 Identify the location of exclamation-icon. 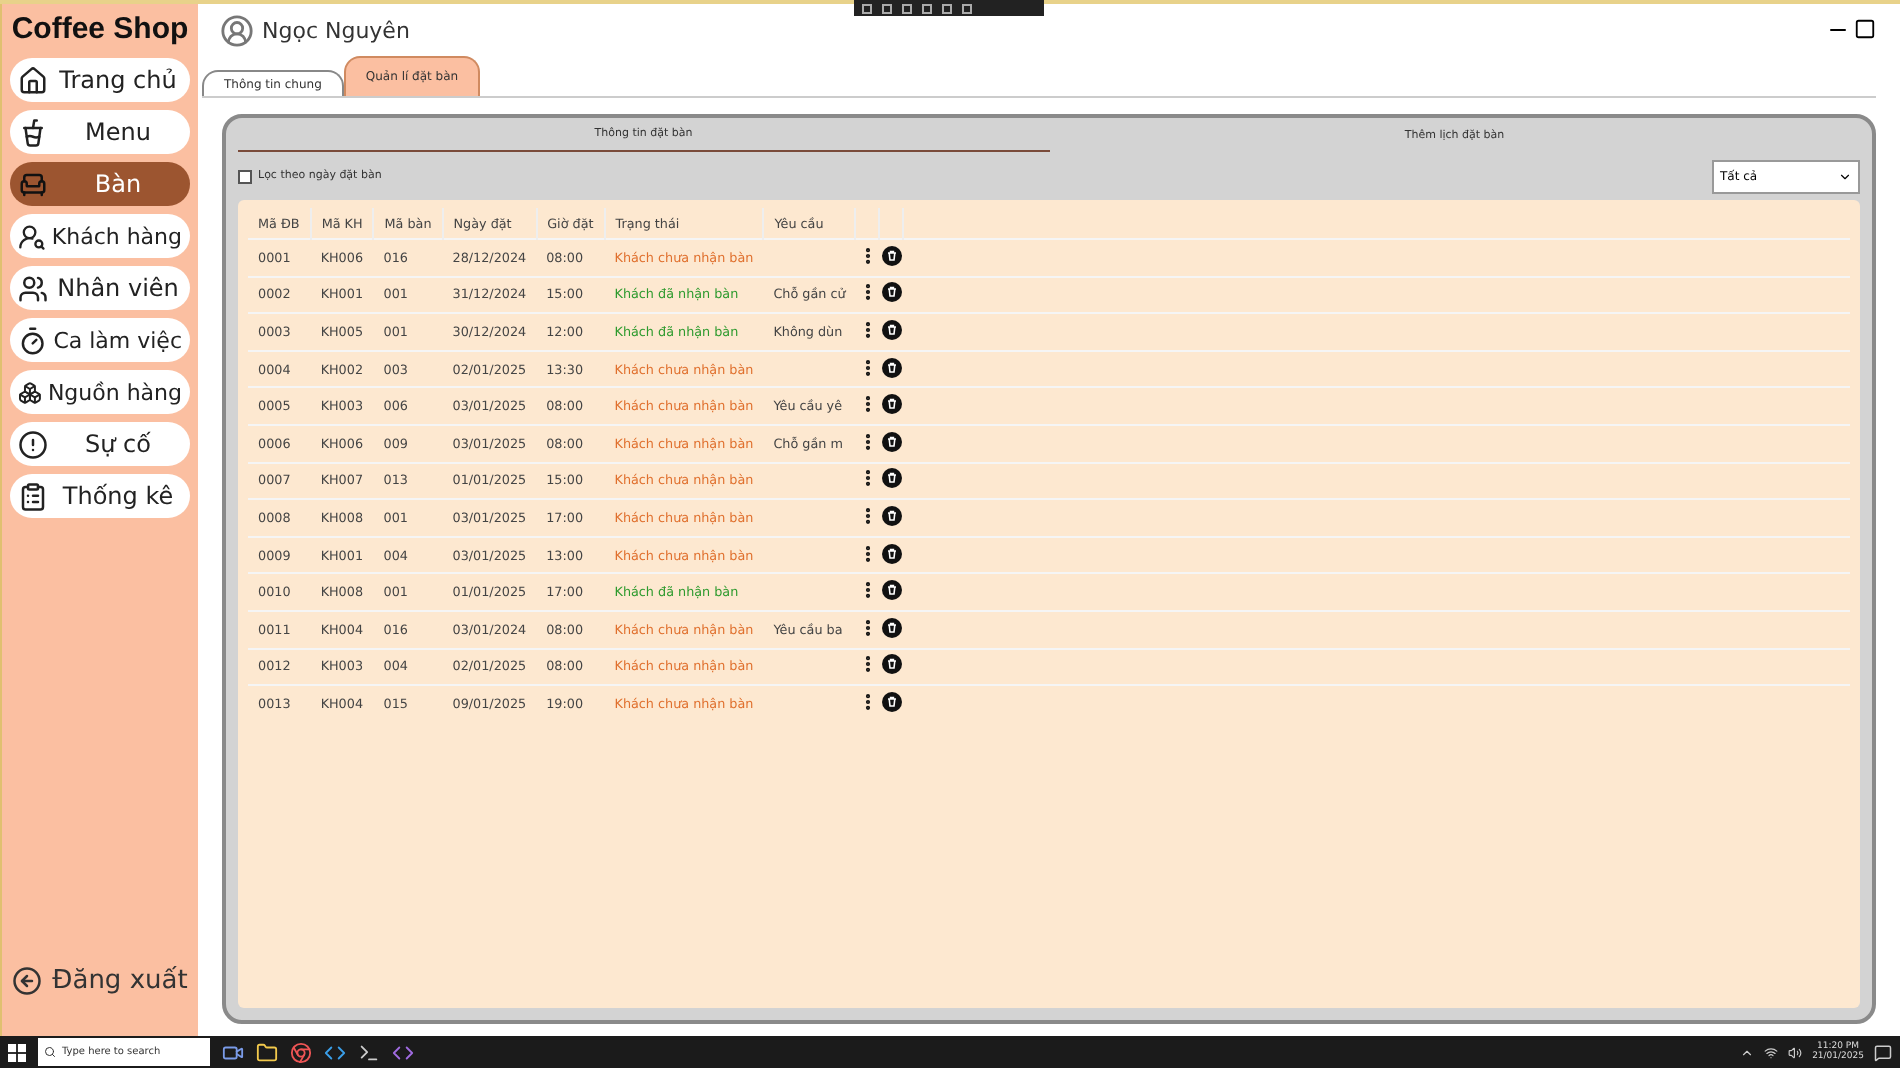
(33, 444).